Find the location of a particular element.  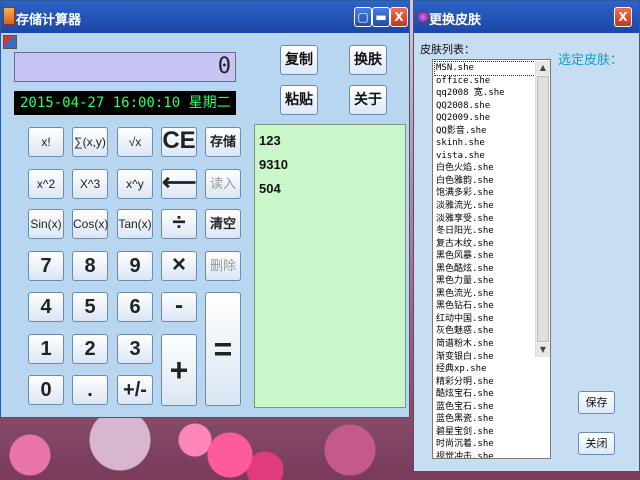

skin-list-item: 简谱粉木.she is located at coordinates (485, 344).